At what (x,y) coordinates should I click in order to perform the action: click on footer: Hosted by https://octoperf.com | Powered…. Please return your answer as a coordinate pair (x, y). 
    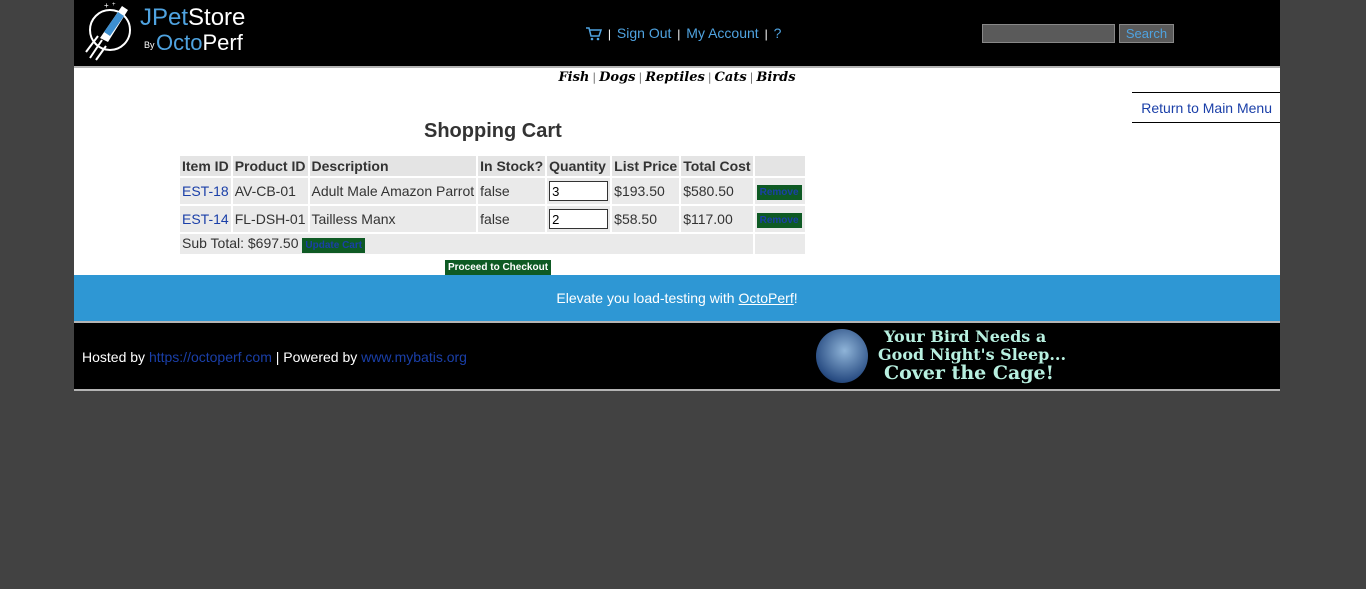
    Looking at the image, I should click on (677, 356).